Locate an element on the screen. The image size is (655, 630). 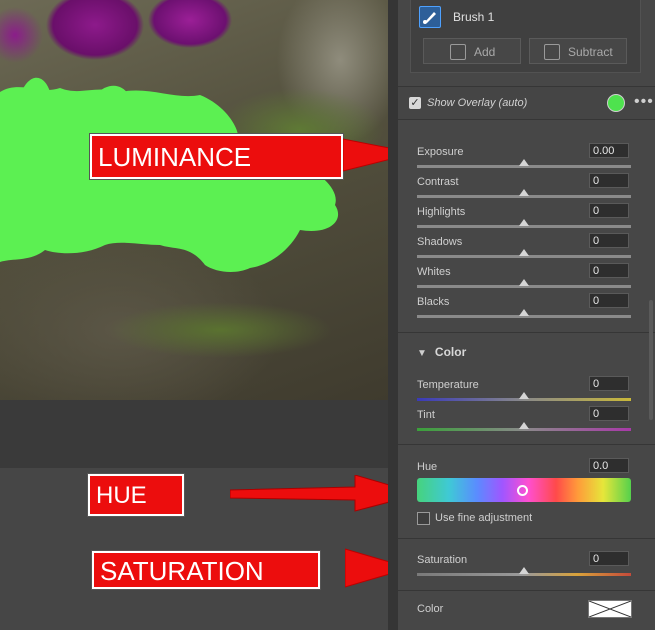
more-options-icon: ••• is located at coordinates (644, 102).